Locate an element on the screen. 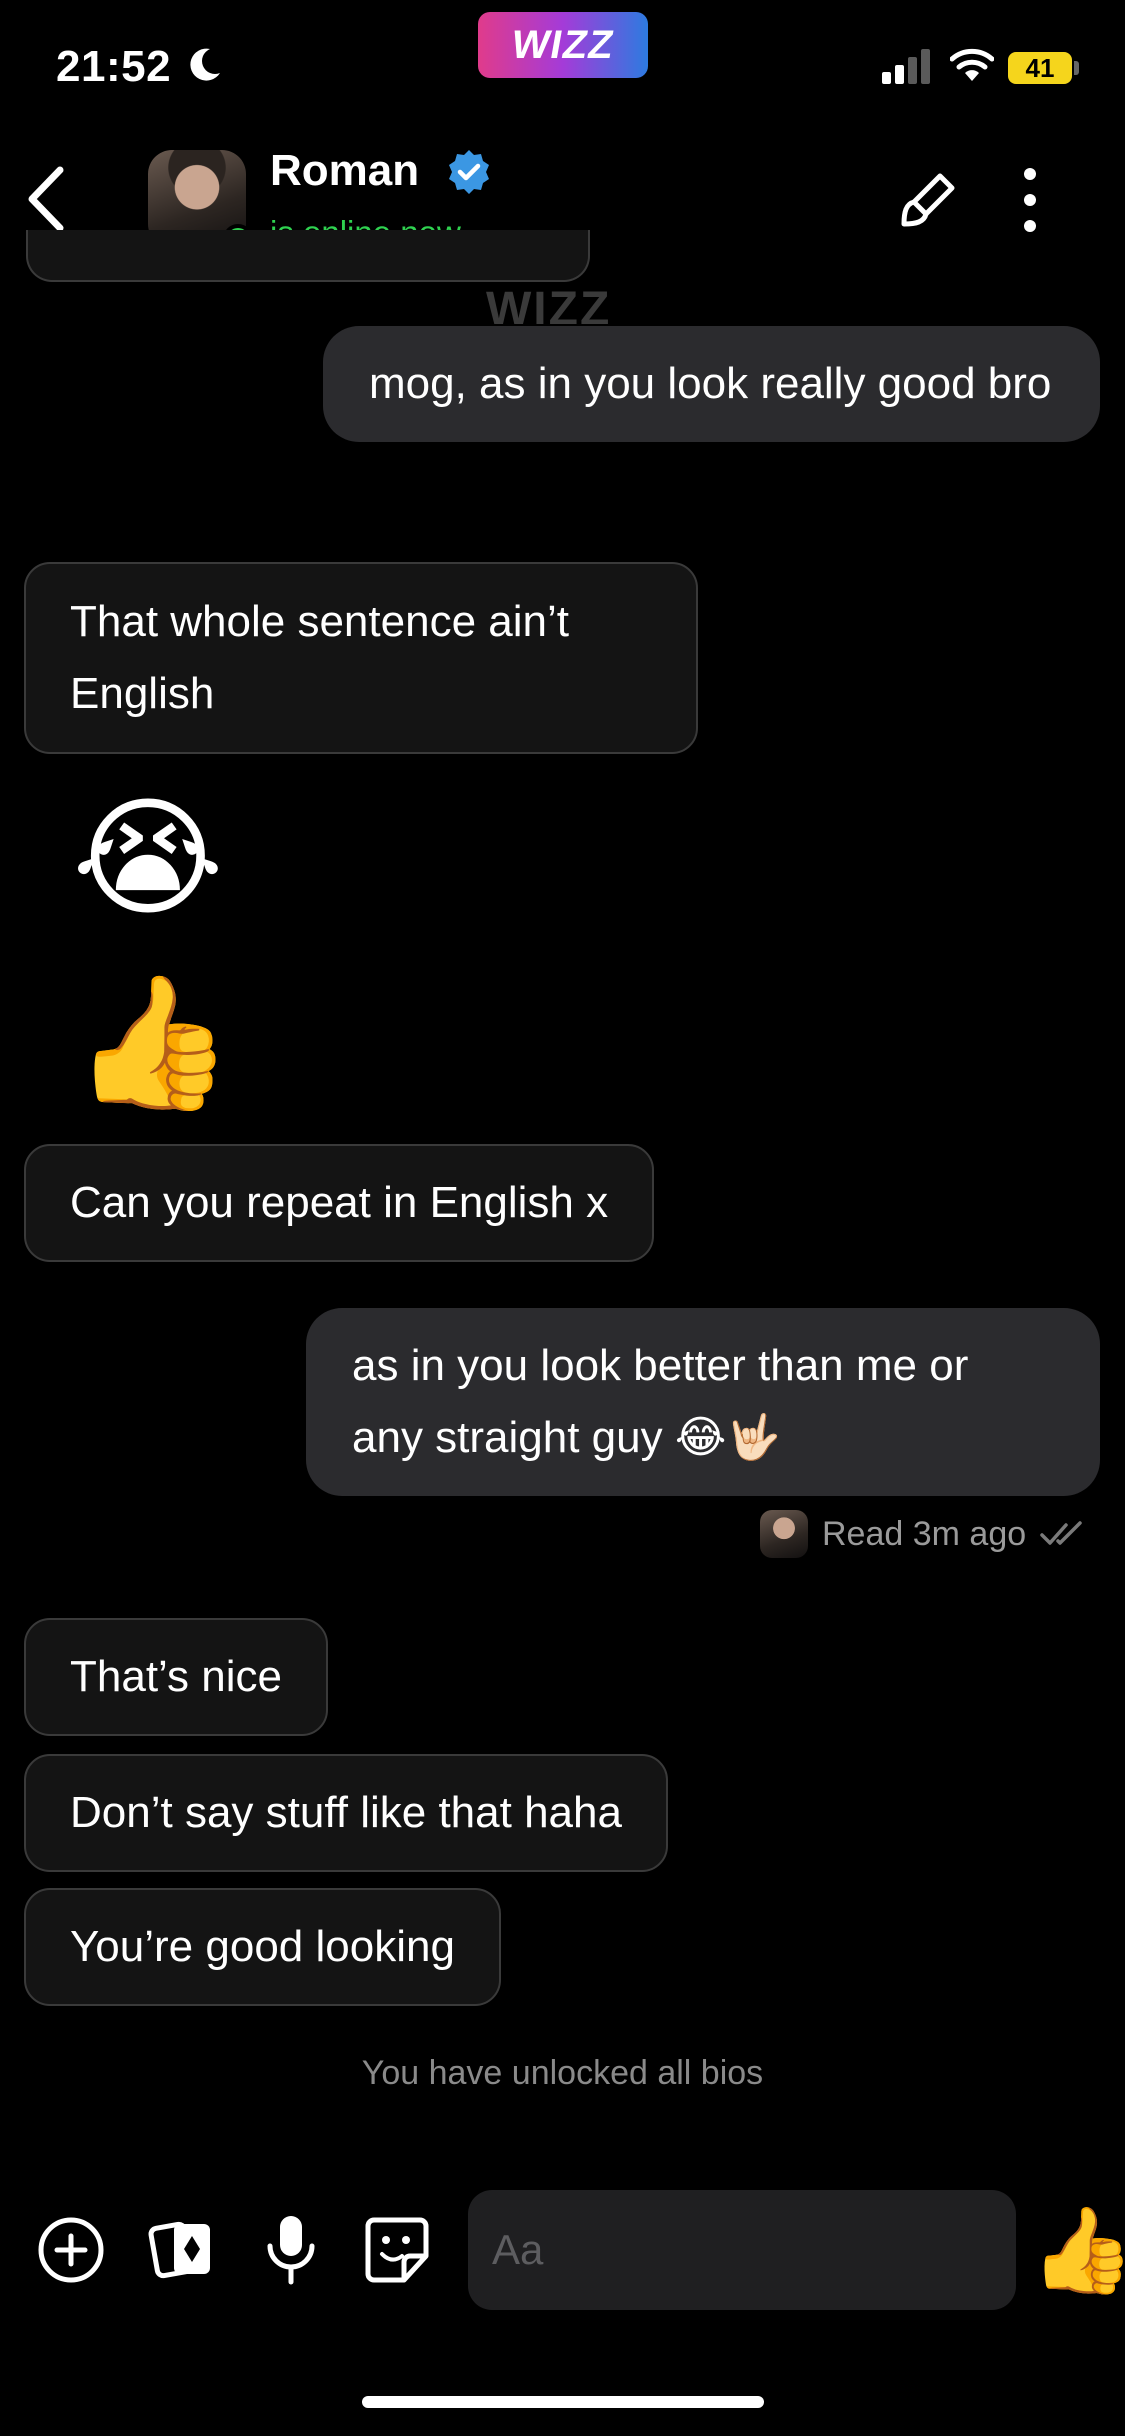 This screenshot has width=1125, height=2436. message-input: Aa is located at coordinates (742, 2250).